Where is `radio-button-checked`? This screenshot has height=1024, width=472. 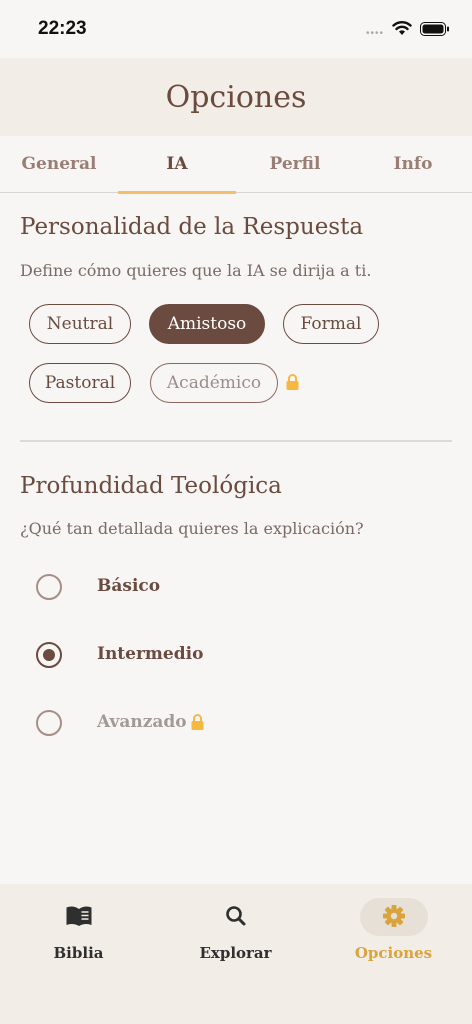 radio-button-checked is located at coordinates (49, 655).